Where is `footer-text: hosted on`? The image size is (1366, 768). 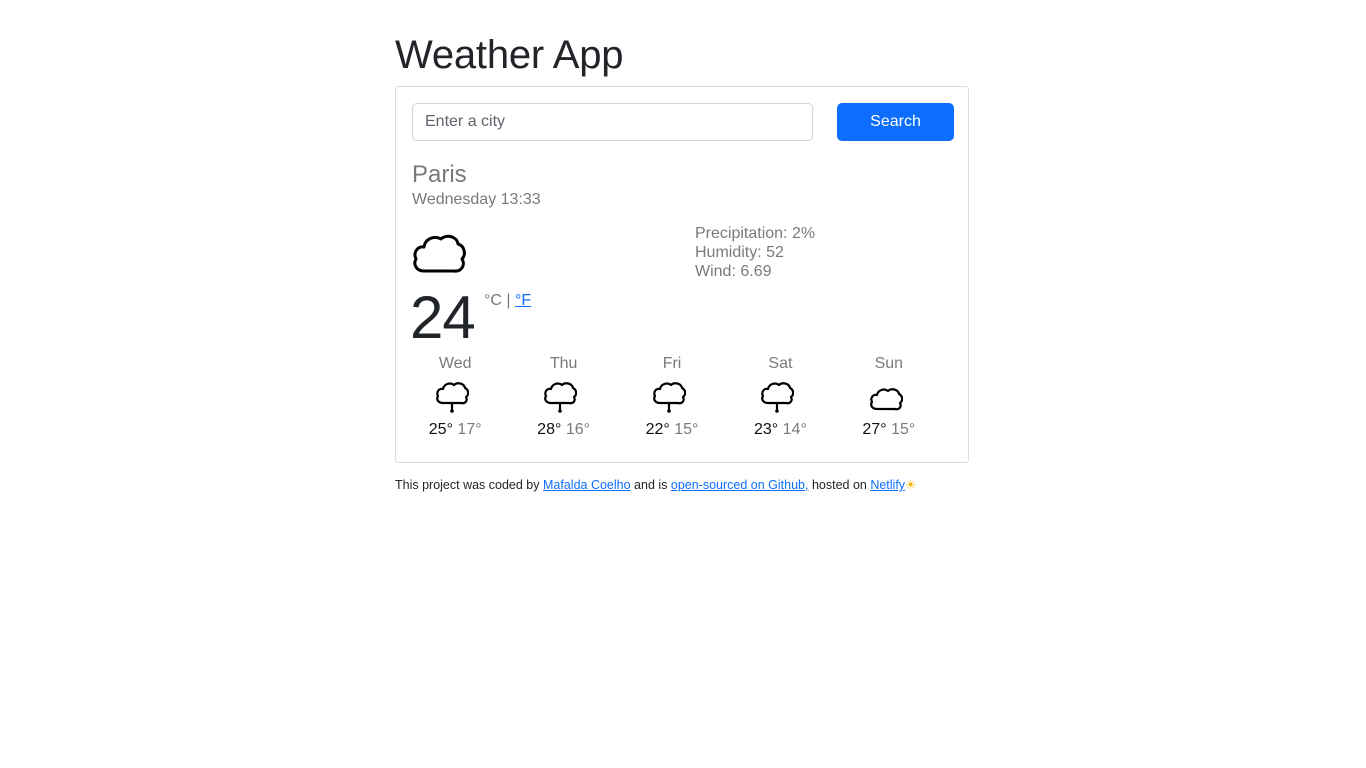 footer-text: hosted on is located at coordinates (839, 485).